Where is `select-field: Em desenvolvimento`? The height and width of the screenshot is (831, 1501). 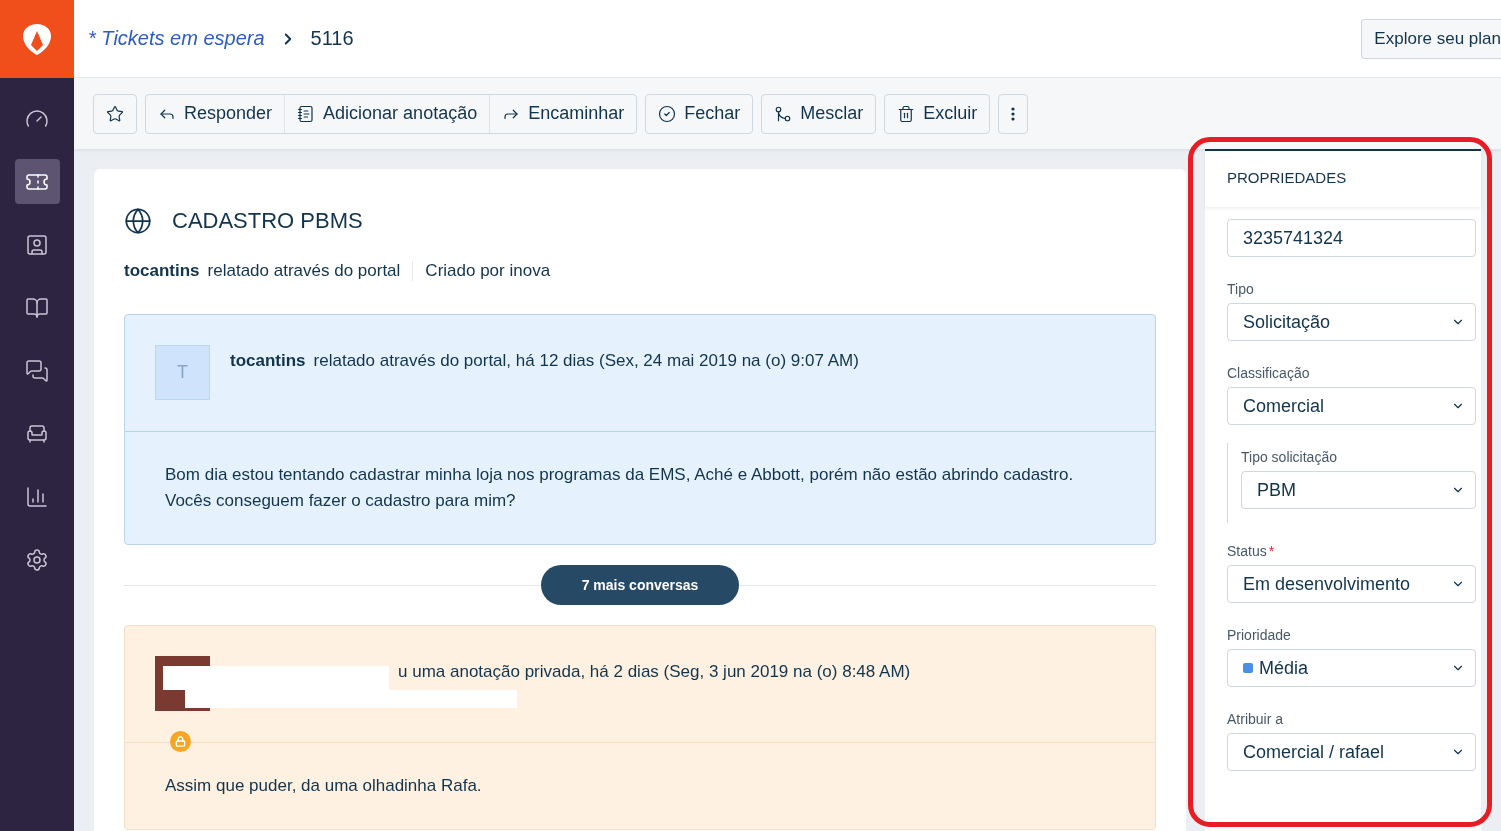
select-field: Em desenvolvimento is located at coordinates (1351, 584).